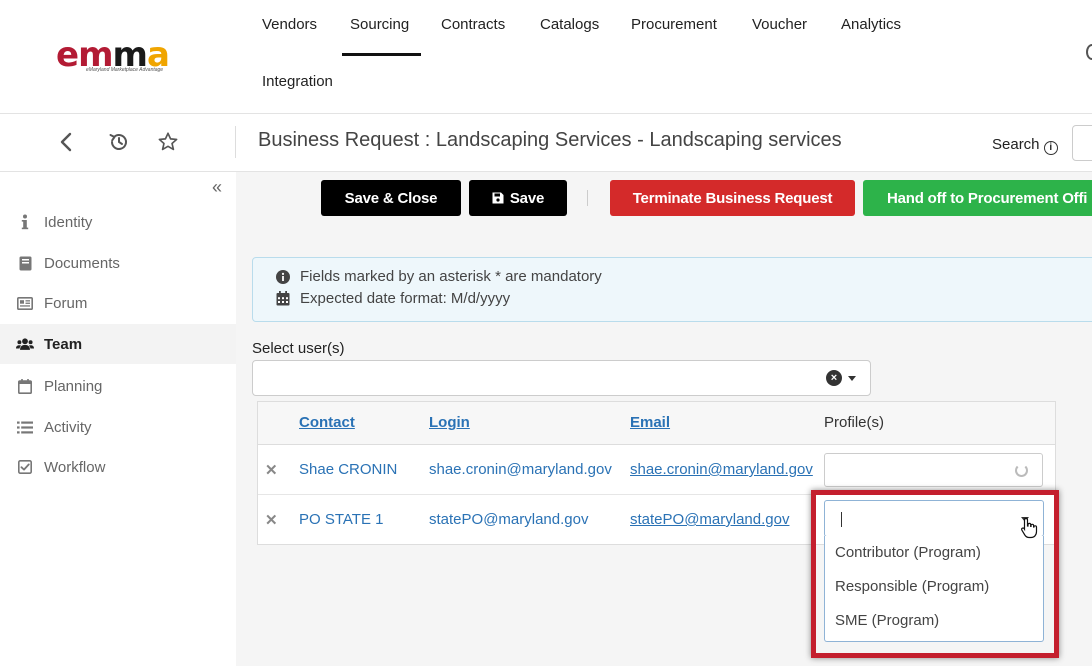 The image size is (1092, 666). Describe the element at coordinates (650, 422) in the screenshot. I see `column-header-email: Email` at that location.